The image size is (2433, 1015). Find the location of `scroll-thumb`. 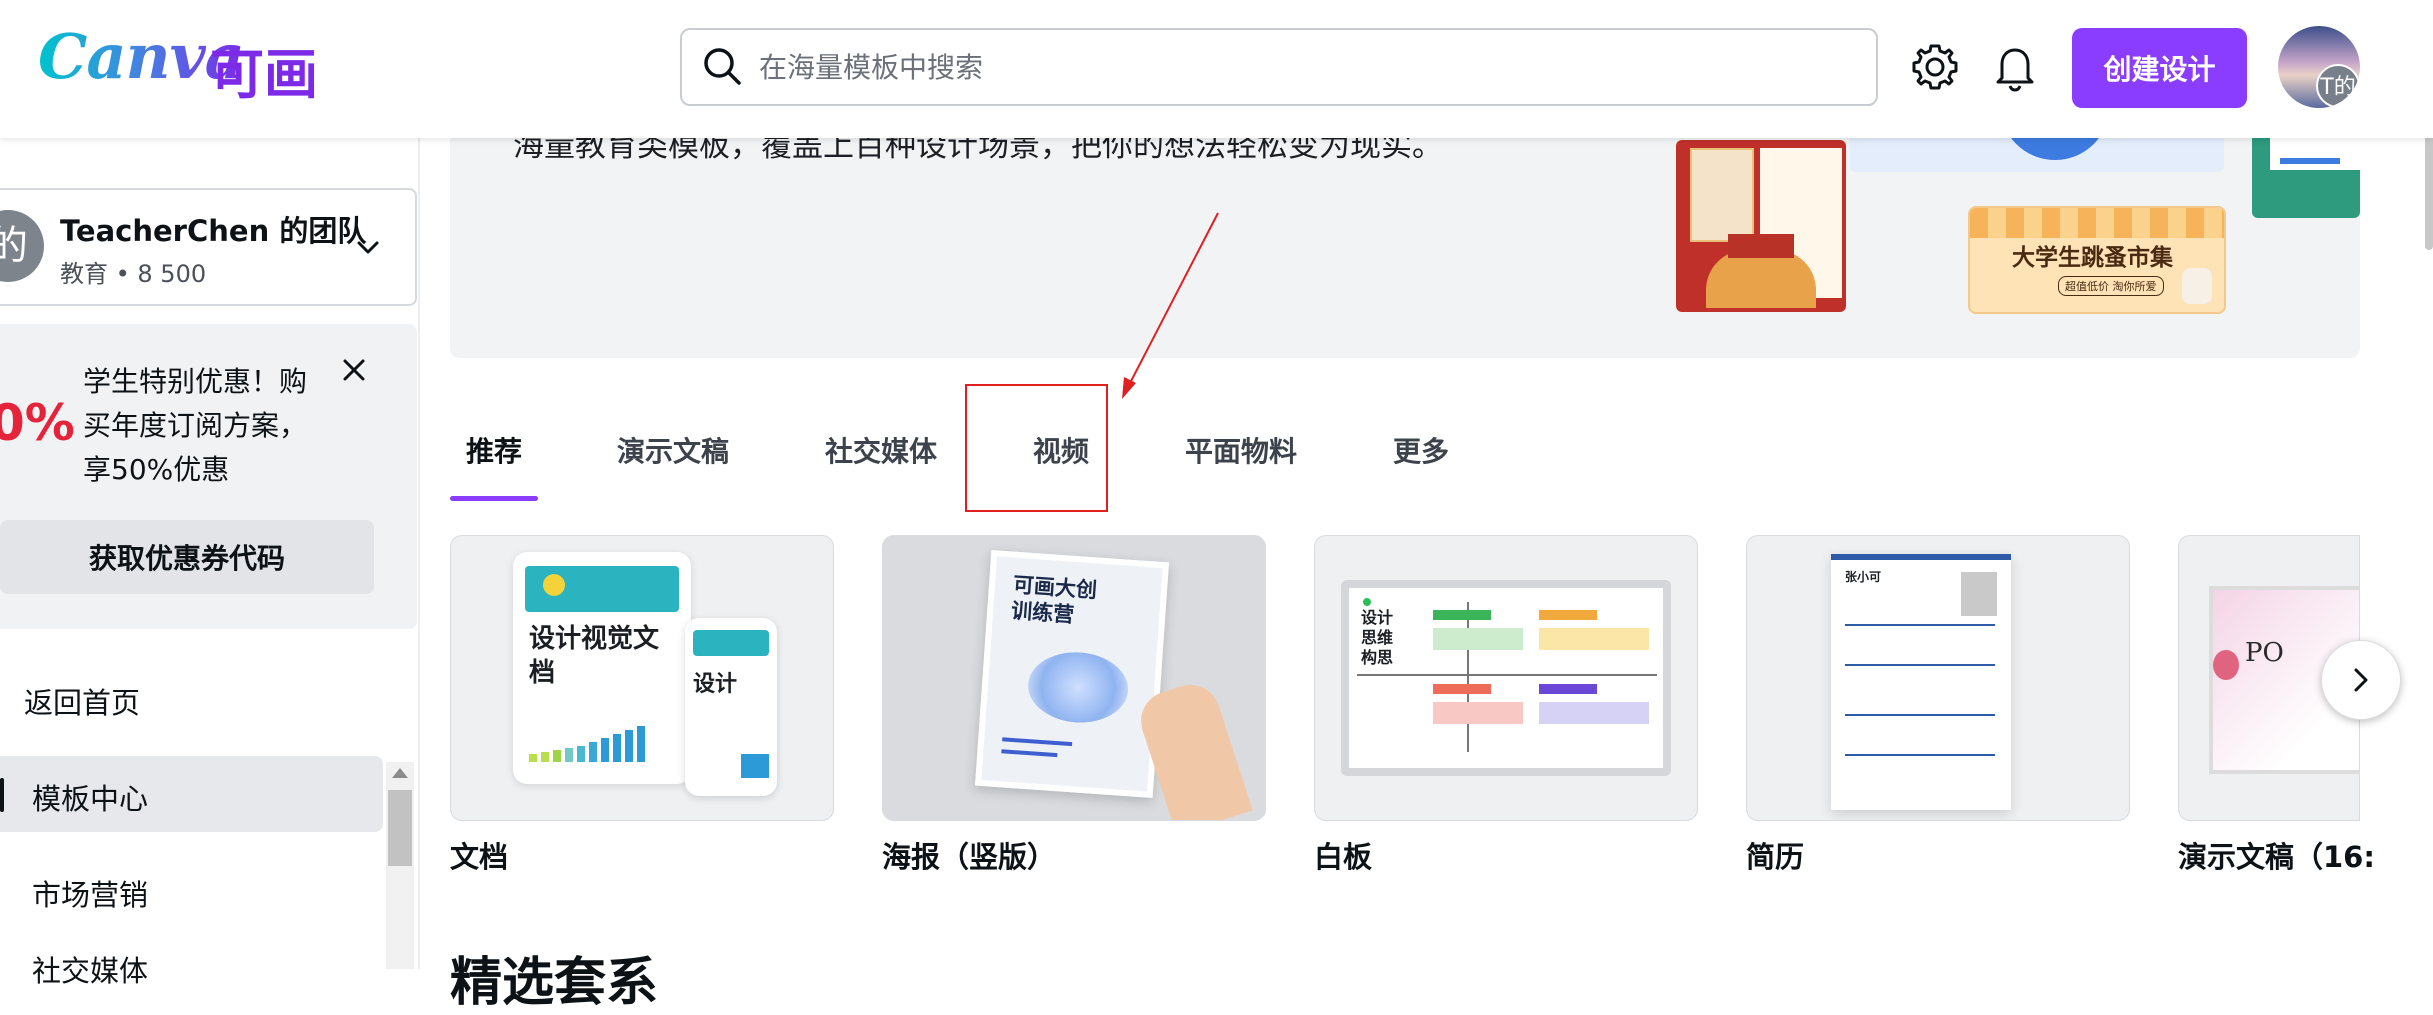

scroll-thumb is located at coordinates (400, 828).